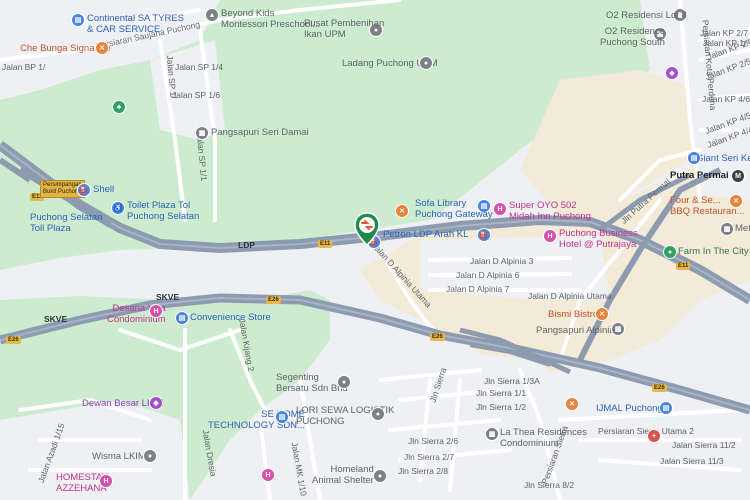 Image resolution: width=750 pixels, height=500 pixels. What do you see at coordinates (632, 37) in the screenshot?
I see `poi-o2-south: O2 Residence Puchong South` at bounding box center [632, 37].